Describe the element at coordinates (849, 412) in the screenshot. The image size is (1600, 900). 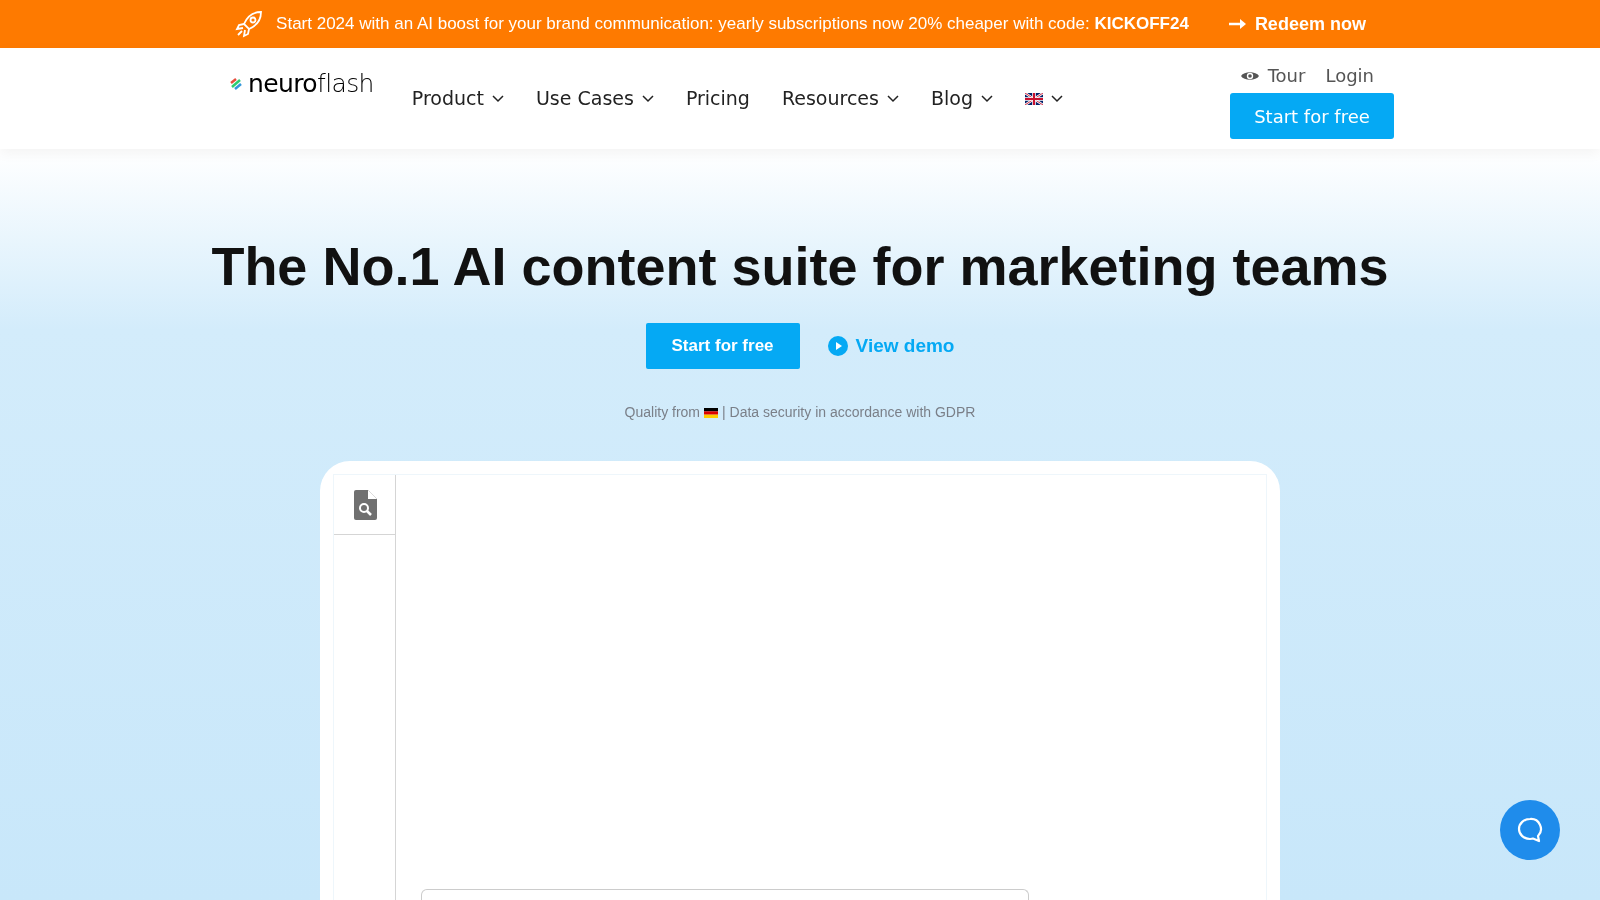
I see `note-text: | Data security in accordance with GDPR` at that location.